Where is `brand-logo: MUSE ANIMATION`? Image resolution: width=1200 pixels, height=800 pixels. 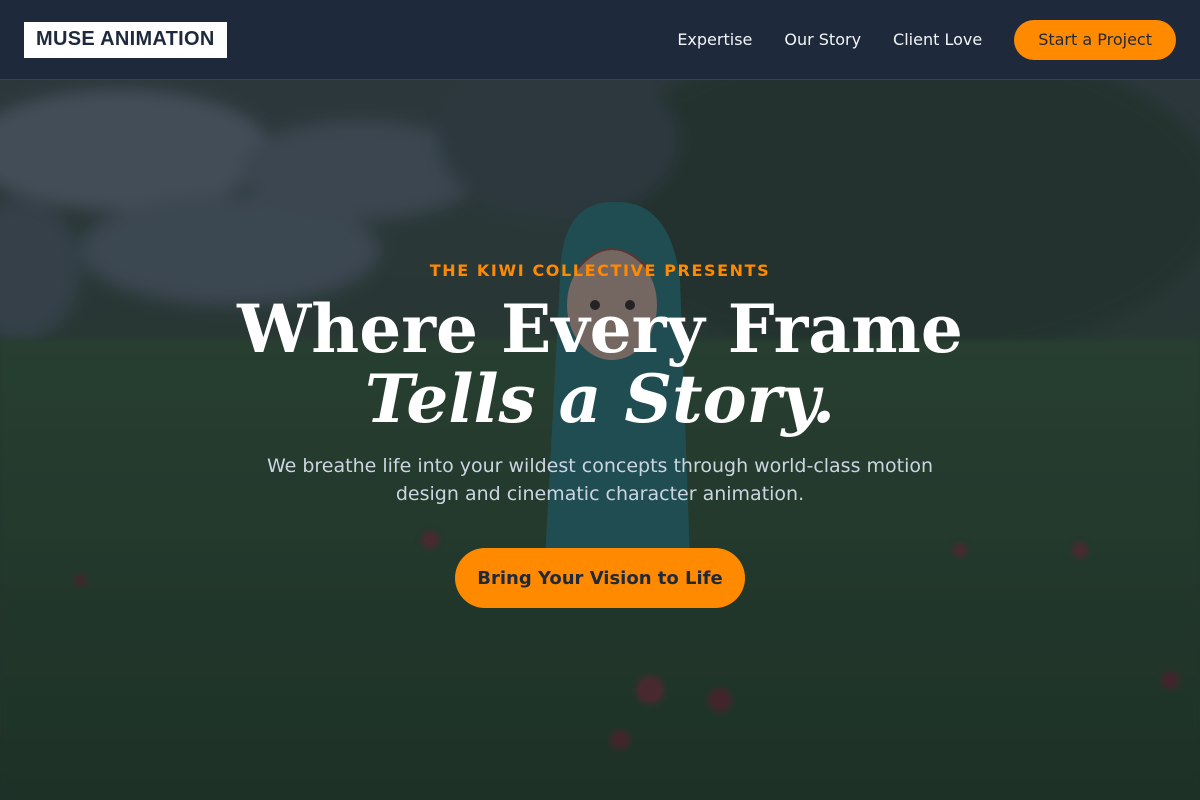 brand-logo: MUSE ANIMATION is located at coordinates (125, 39).